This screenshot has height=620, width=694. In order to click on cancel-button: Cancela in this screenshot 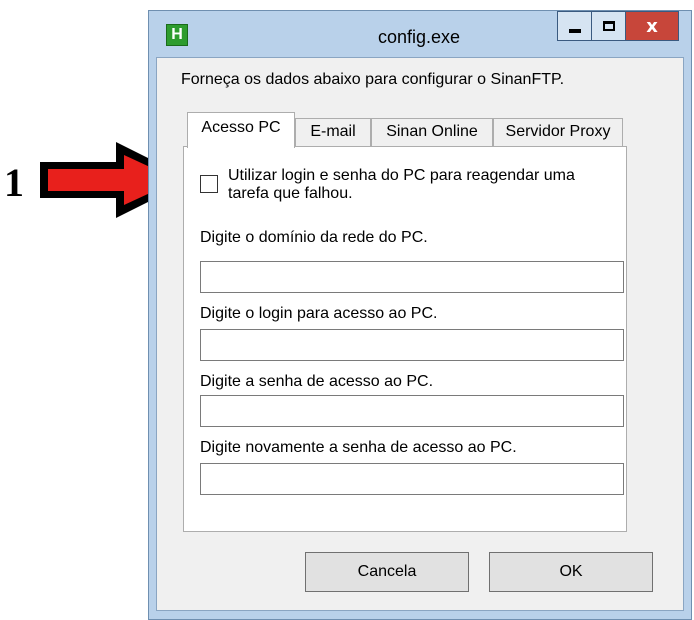, I will do `click(387, 572)`.